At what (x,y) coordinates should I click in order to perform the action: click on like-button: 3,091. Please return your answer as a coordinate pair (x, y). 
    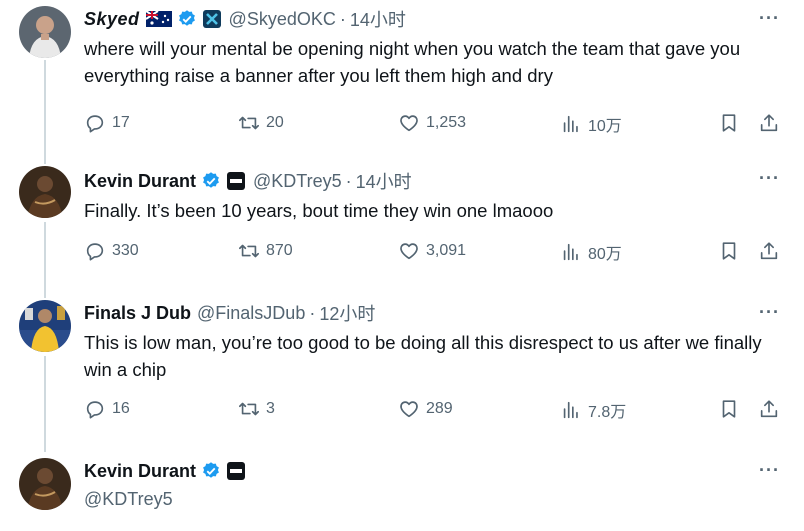
    Looking at the image, I should click on (432, 251).